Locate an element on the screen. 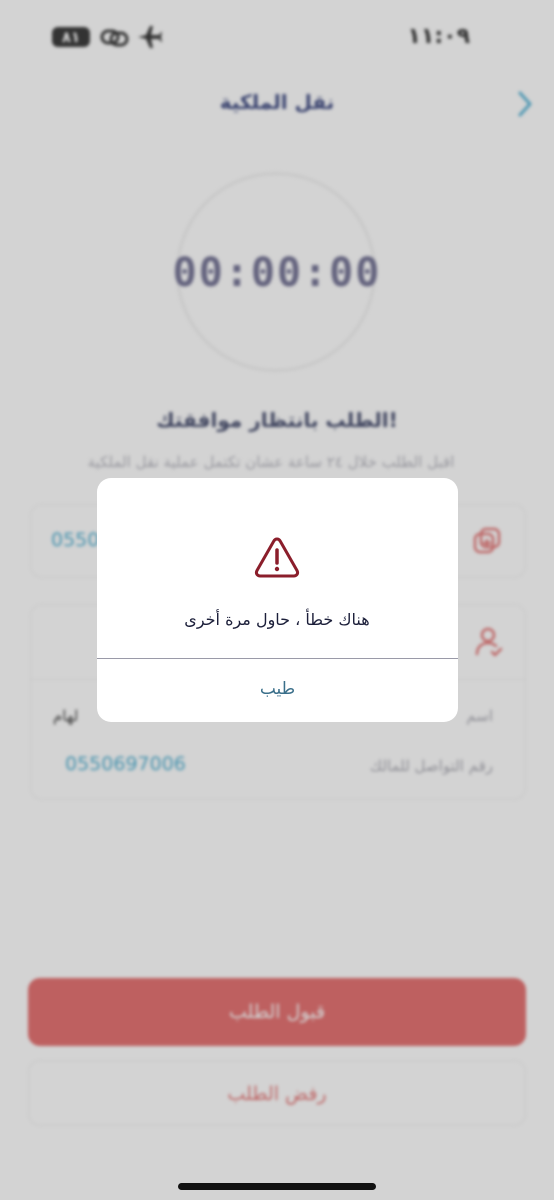 This screenshot has height=1200, width=554. error-dialog: طيب is located at coordinates (277, 600).